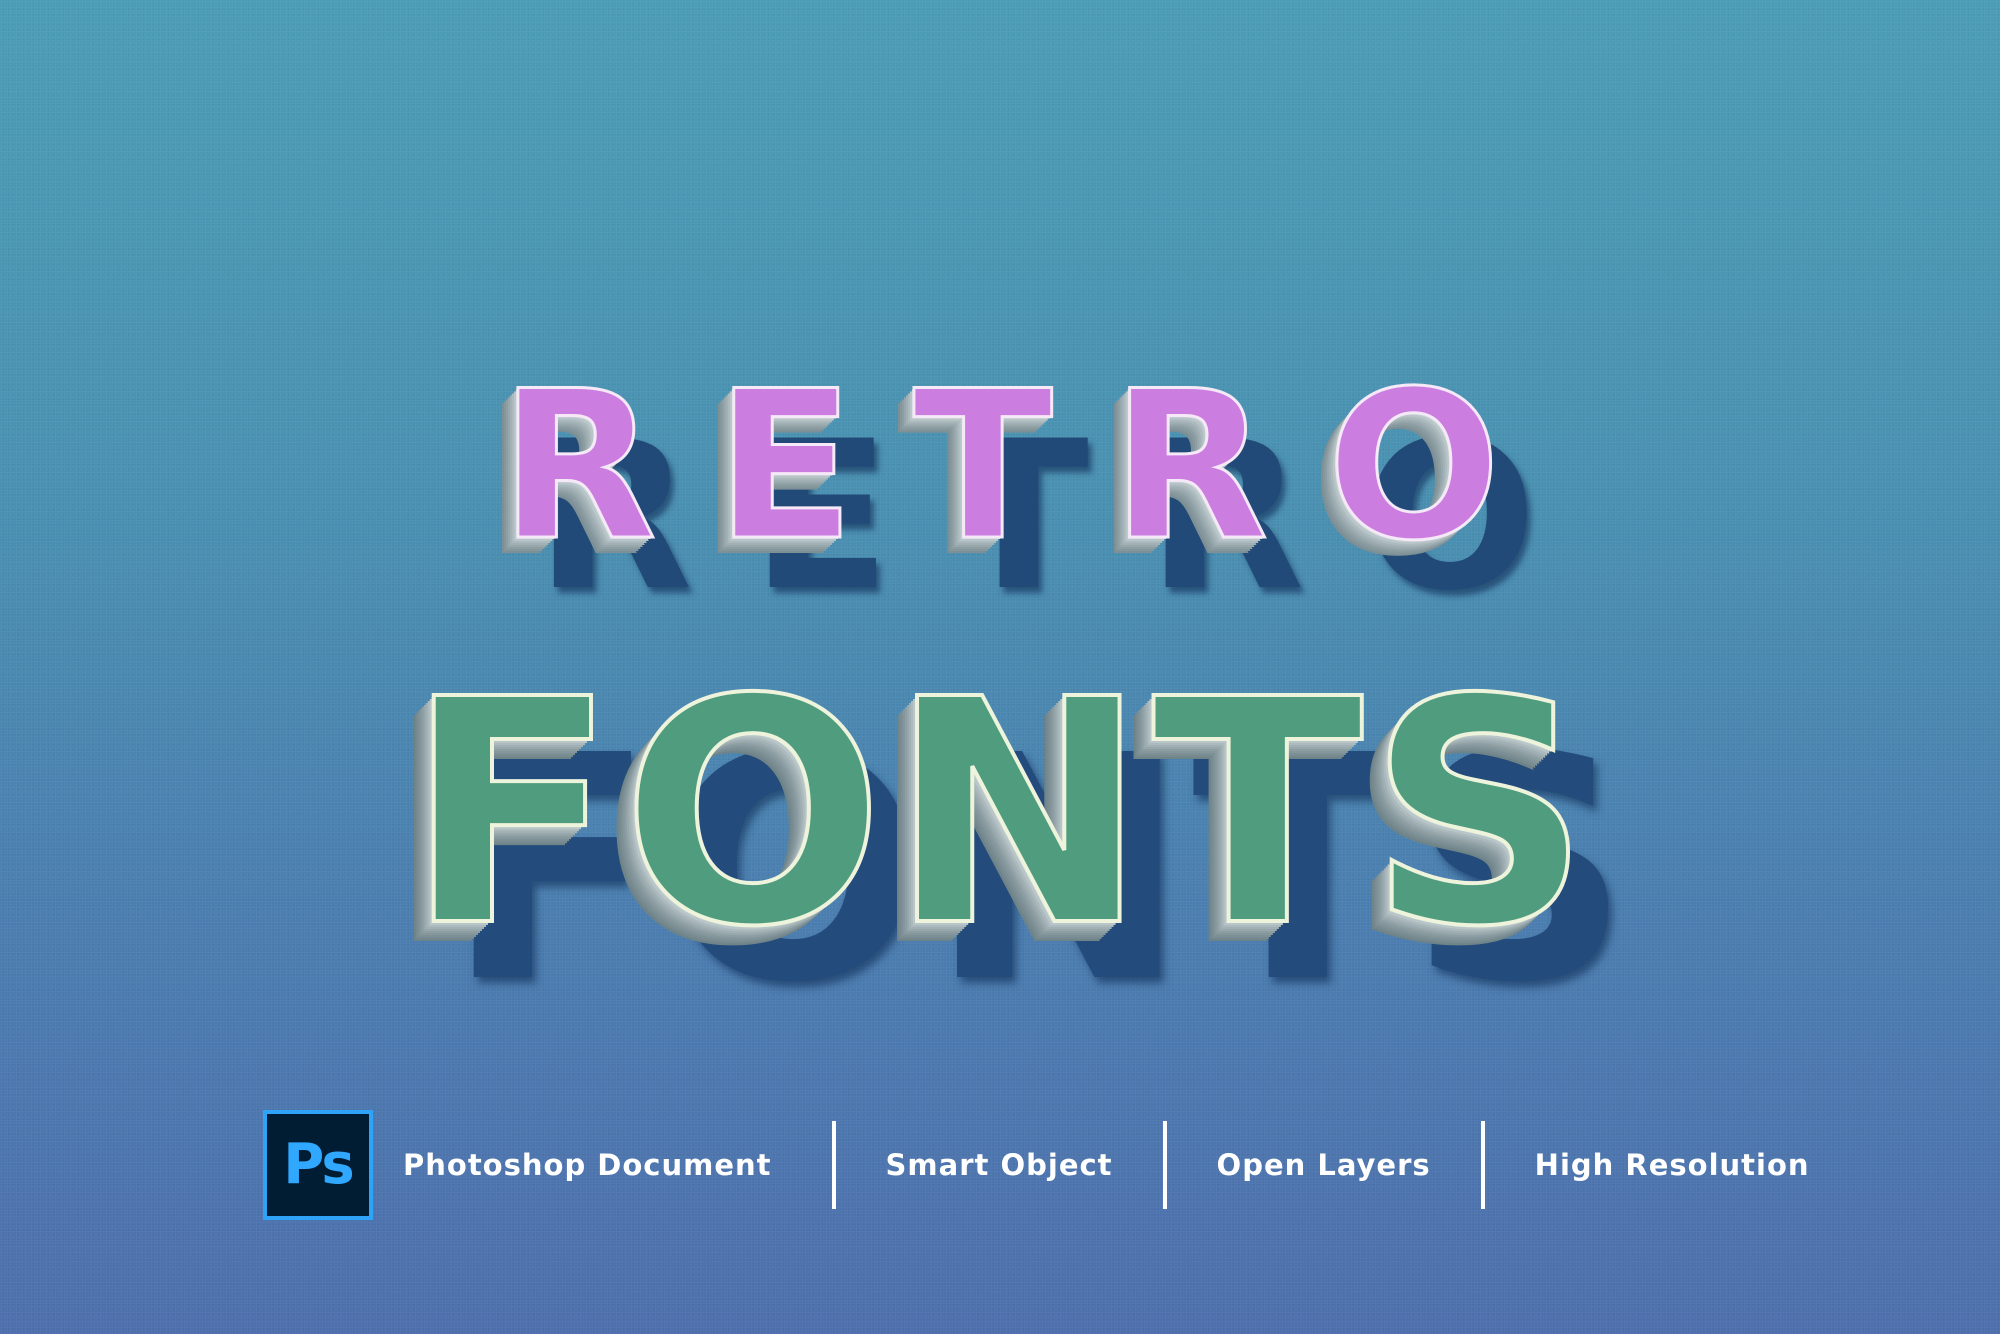 Image resolution: width=2000 pixels, height=1334 pixels. Describe the element at coordinates (1323, 1164) in the screenshot. I see `feature-open-layers: Open Layers` at that location.